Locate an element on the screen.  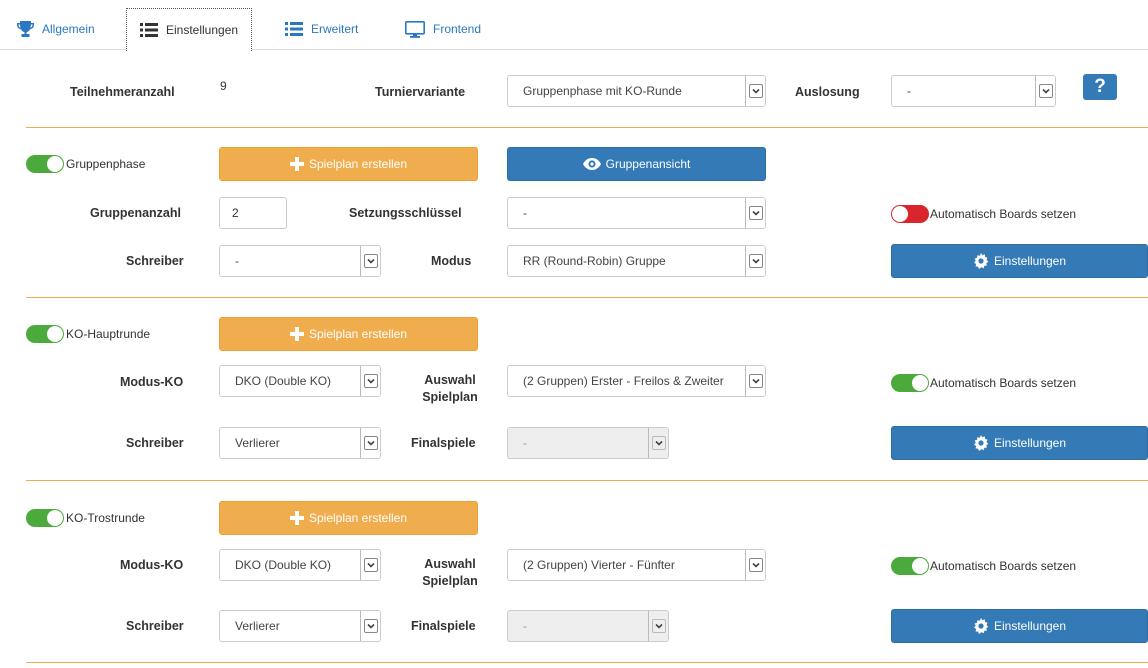
group-mode-select: RR (Round-Robin) Gruppe is located at coordinates (636, 261).